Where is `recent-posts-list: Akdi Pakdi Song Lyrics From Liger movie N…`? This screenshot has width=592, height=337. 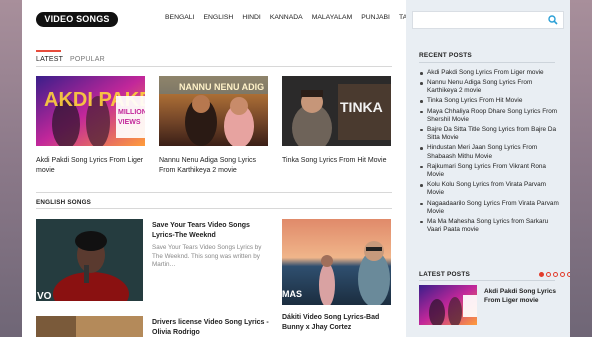 recent-posts-list: Akdi Pakdi Song Lyrics From Liger movie N… is located at coordinates (489, 152).